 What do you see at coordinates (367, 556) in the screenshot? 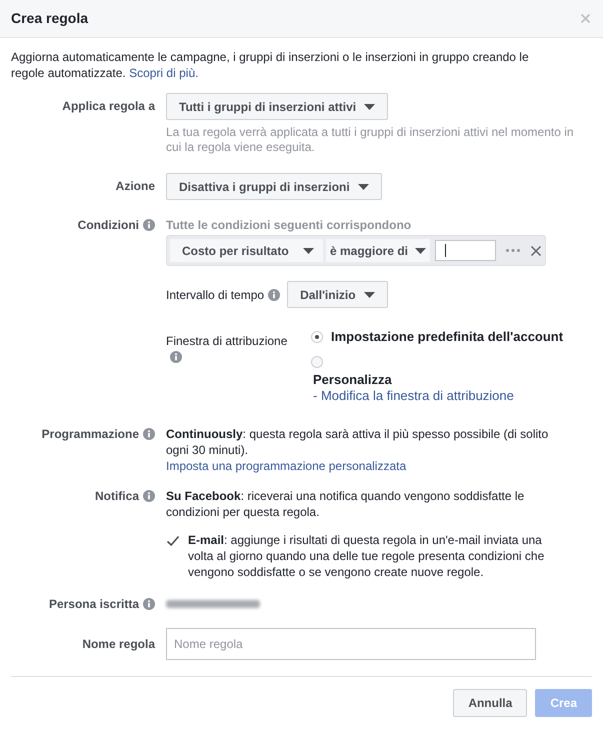
I see `email-notification-text: E-mail: aggiunge i risultati di questa regola in un'e-mail inviata una volta al giorno quando una delle tue regole presenta condizioni che vengono soddisfatte o se vengono create nuove regole.` at bounding box center [367, 556].